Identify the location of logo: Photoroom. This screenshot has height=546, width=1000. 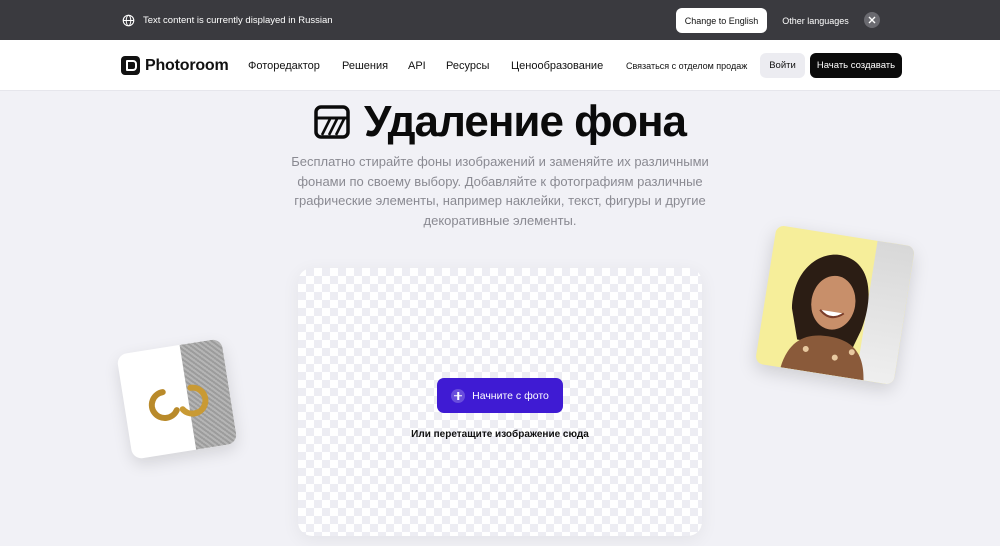
(175, 65).